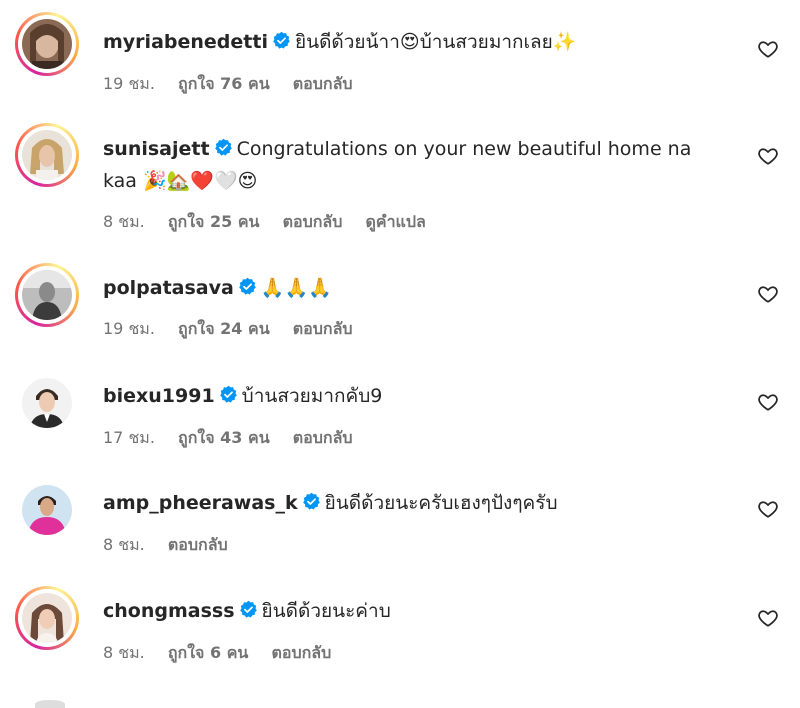 The width and height of the screenshot is (800, 708). I want to click on emoji-heart-eyes: 😍, so click(409, 42).